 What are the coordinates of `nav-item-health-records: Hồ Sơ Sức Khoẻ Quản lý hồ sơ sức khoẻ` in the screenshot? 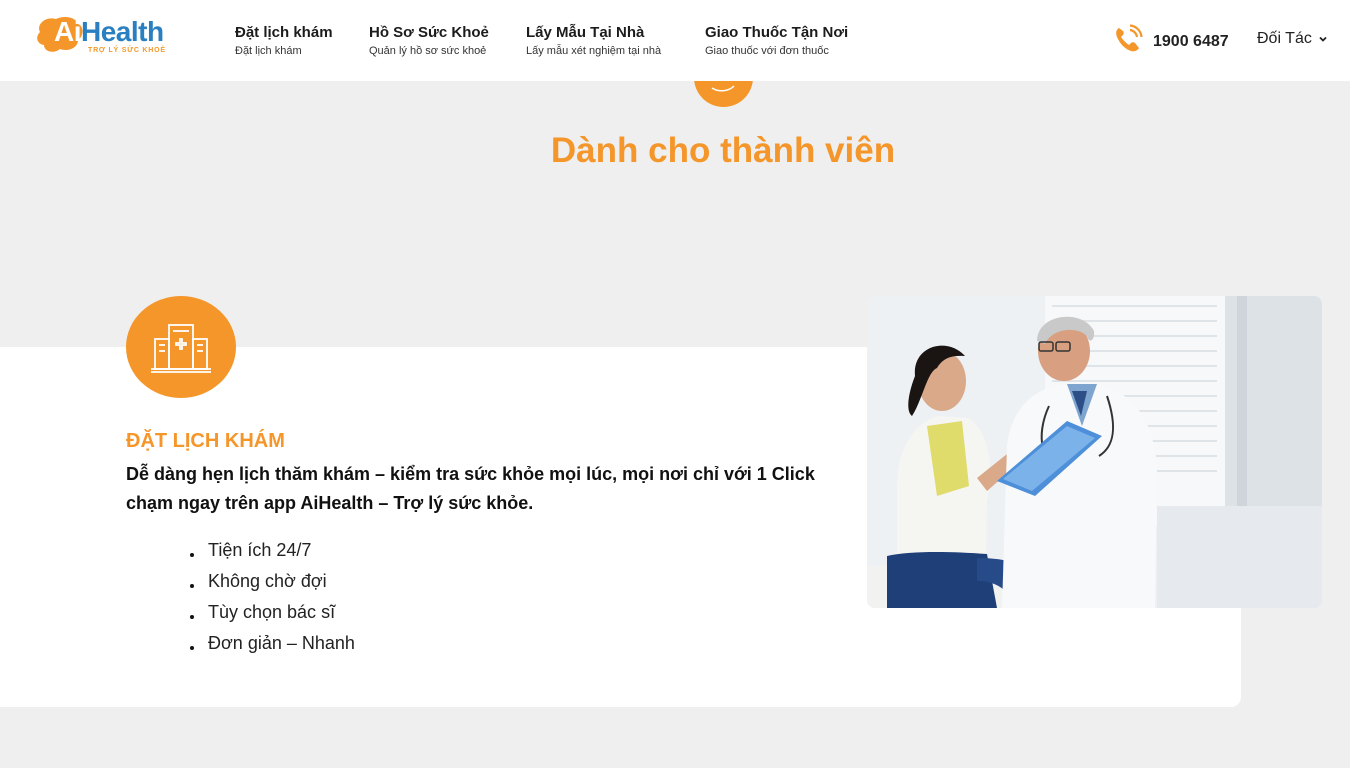 It's located at (429, 40).